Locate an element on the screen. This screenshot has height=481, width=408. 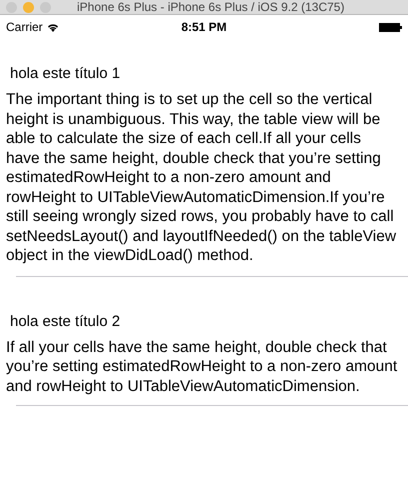
window-title: iPhone 6s Plus - iPhone 6s Plus / iOS 9.2 (13C75) is located at coordinates (210, 7).